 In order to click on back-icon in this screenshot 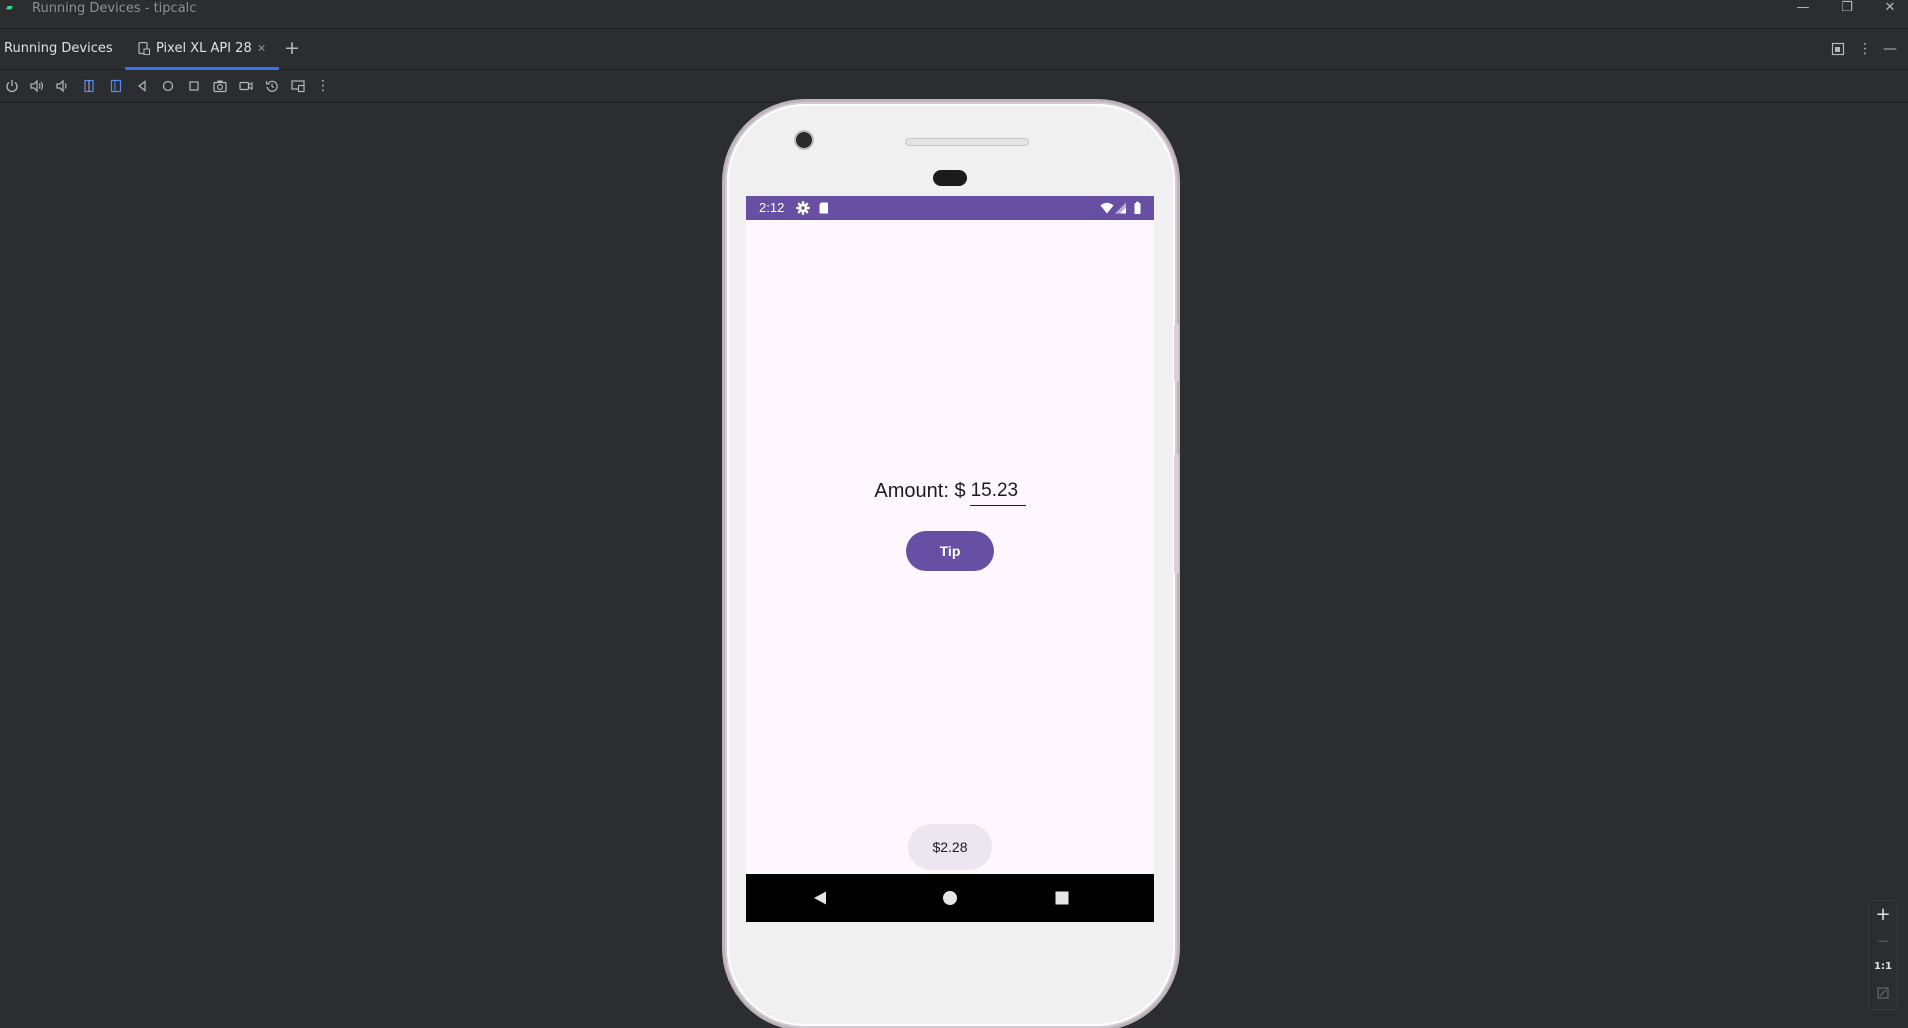, I will do `click(142, 86)`.